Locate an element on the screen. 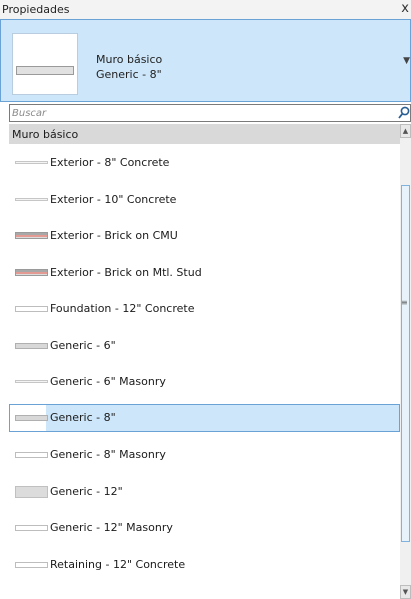 This screenshot has width=411, height=599. close-icon: x is located at coordinates (405, 8).